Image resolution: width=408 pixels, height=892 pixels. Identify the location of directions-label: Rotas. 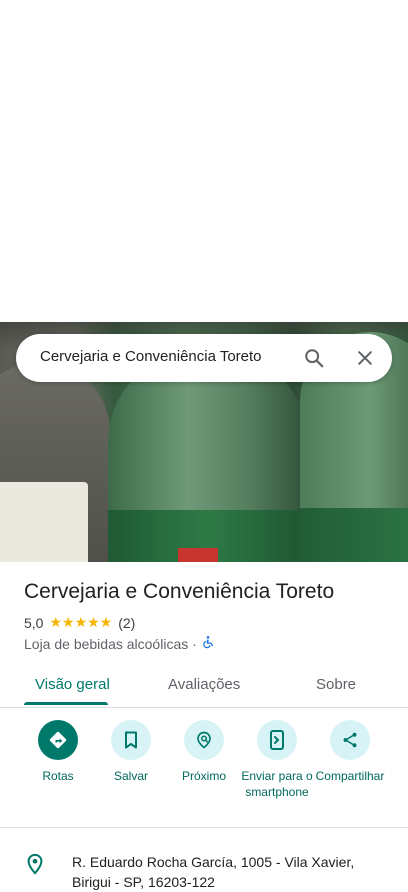
(58, 776).